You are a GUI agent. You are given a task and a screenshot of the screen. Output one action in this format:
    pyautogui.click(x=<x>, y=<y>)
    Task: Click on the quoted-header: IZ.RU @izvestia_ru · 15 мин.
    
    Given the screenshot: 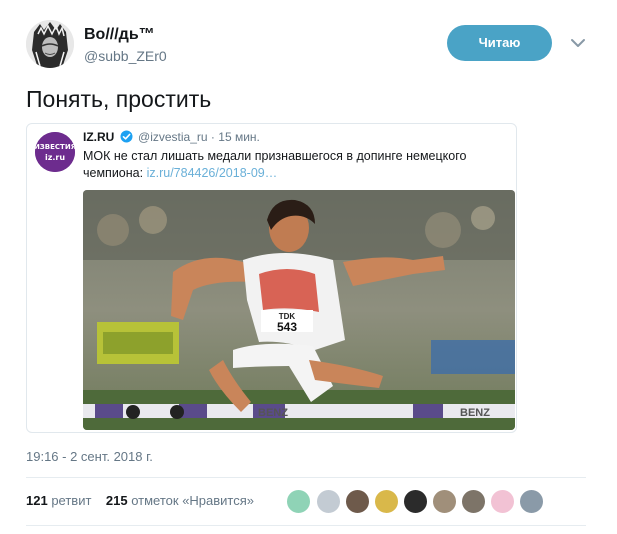 What is the action you would take?
    pyautogui.click(x=171, y=137)
    